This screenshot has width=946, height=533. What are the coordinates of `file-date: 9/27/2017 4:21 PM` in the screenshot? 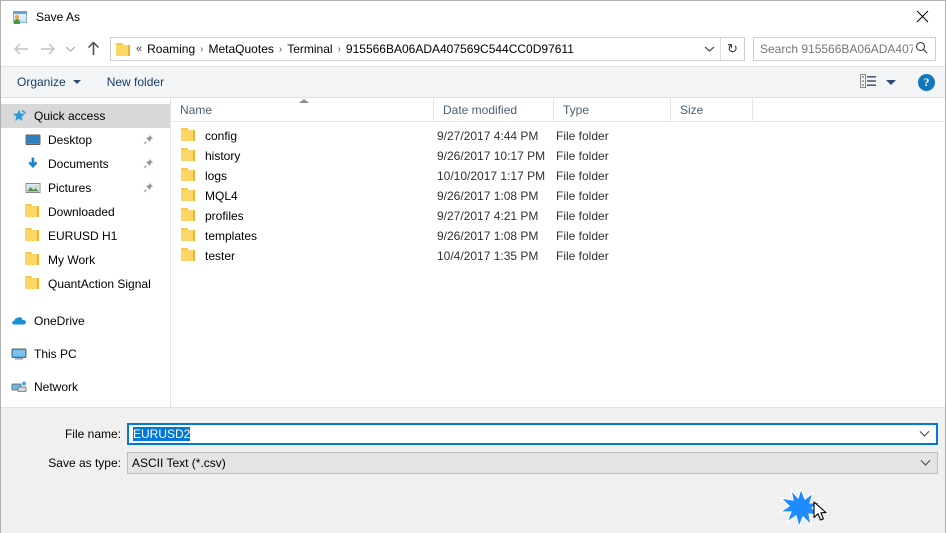 It's located at (488, 216).